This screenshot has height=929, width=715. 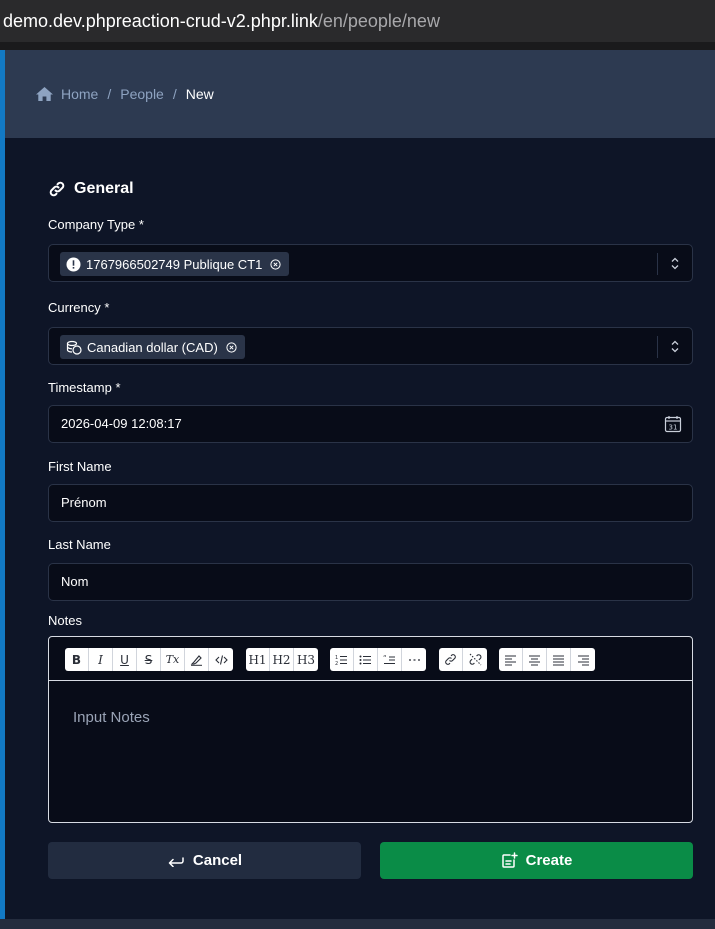 What do you see at coordinates (357, 46) in the screenshot?
I see `browser-divider` at bounding box center [357, 46].